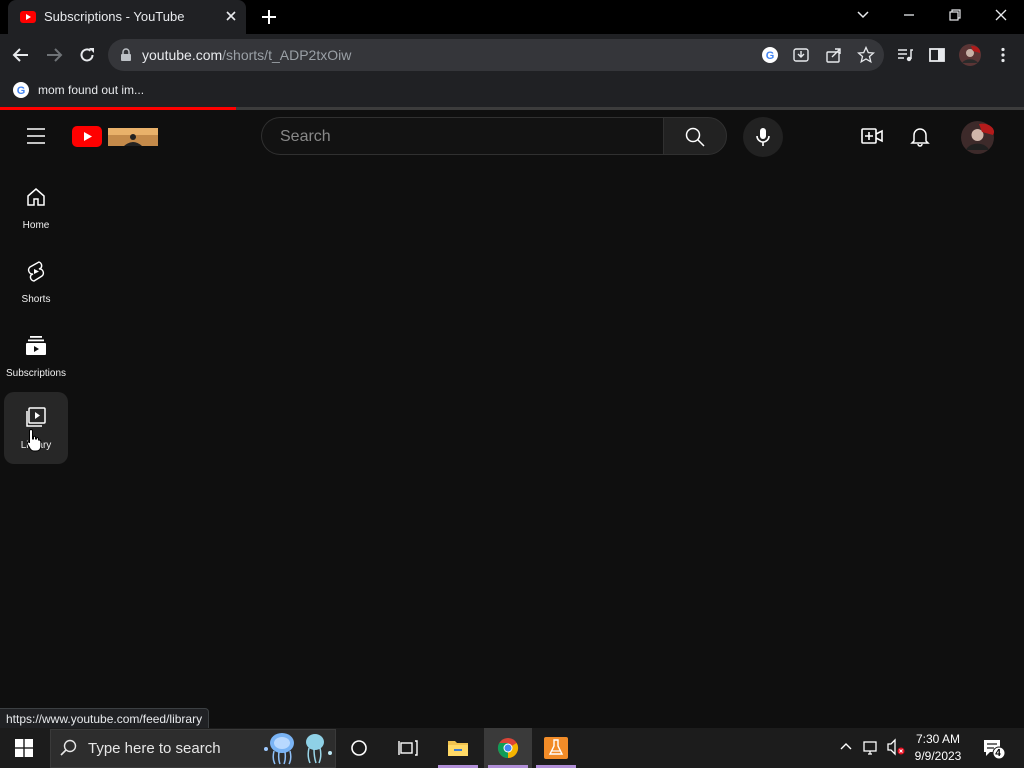 This screenshot has width=1024, height=768. What do you see at coordinates (938, 756) in the screenshot?
I see `taskbar-clock-date: 9/9/2023` at bounding box center [938, 756].